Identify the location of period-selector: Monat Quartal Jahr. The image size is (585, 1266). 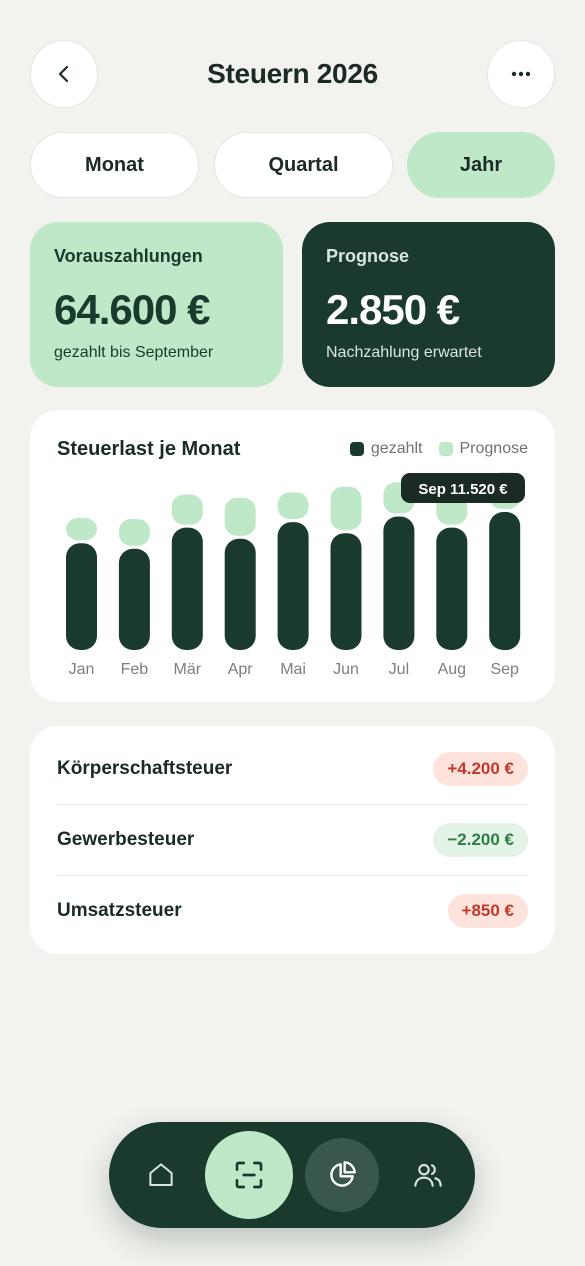
(292, 165).